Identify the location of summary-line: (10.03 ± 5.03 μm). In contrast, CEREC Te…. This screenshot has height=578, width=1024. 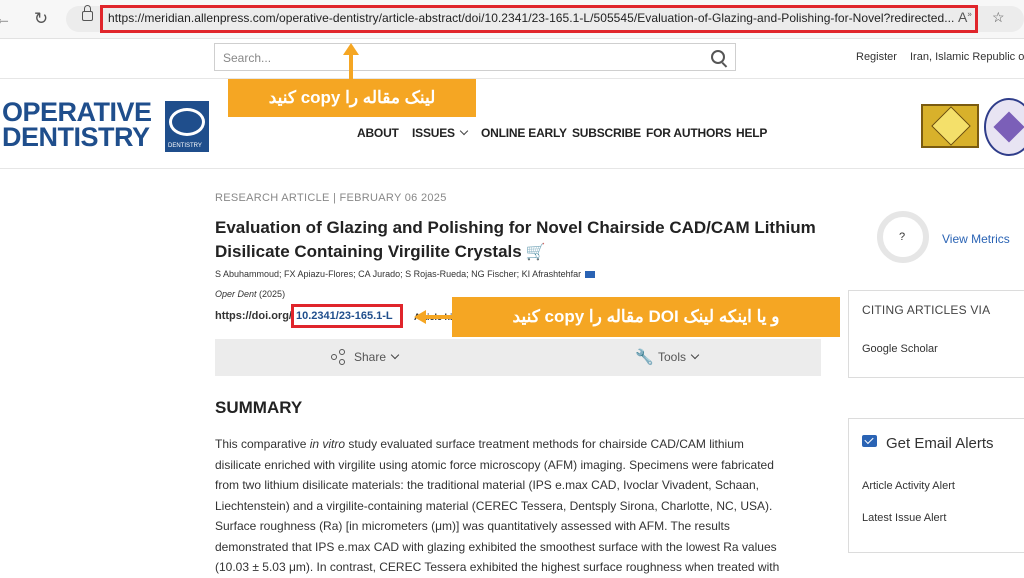
(497, 567).